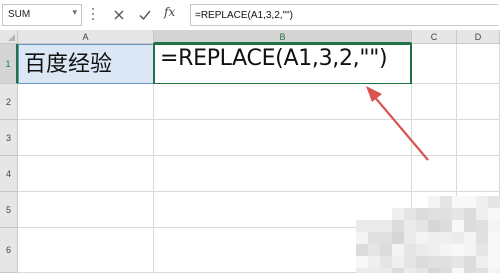 This screenshot has width=500, height=273. Describe the element at coordinates (478, 174) in the screenshot. I see `cell-d4` at that location.